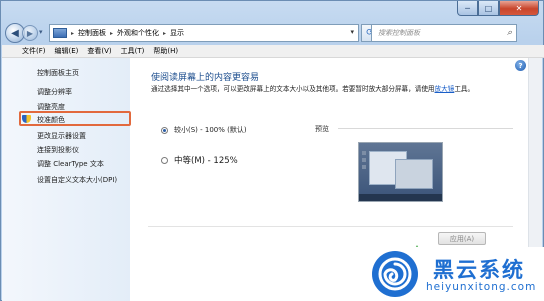  What do you see at coordinates (206, 161) in the screenshot?
I see `option-medium-label: 中等(M) - 125%` at bounding box center [206, 161].